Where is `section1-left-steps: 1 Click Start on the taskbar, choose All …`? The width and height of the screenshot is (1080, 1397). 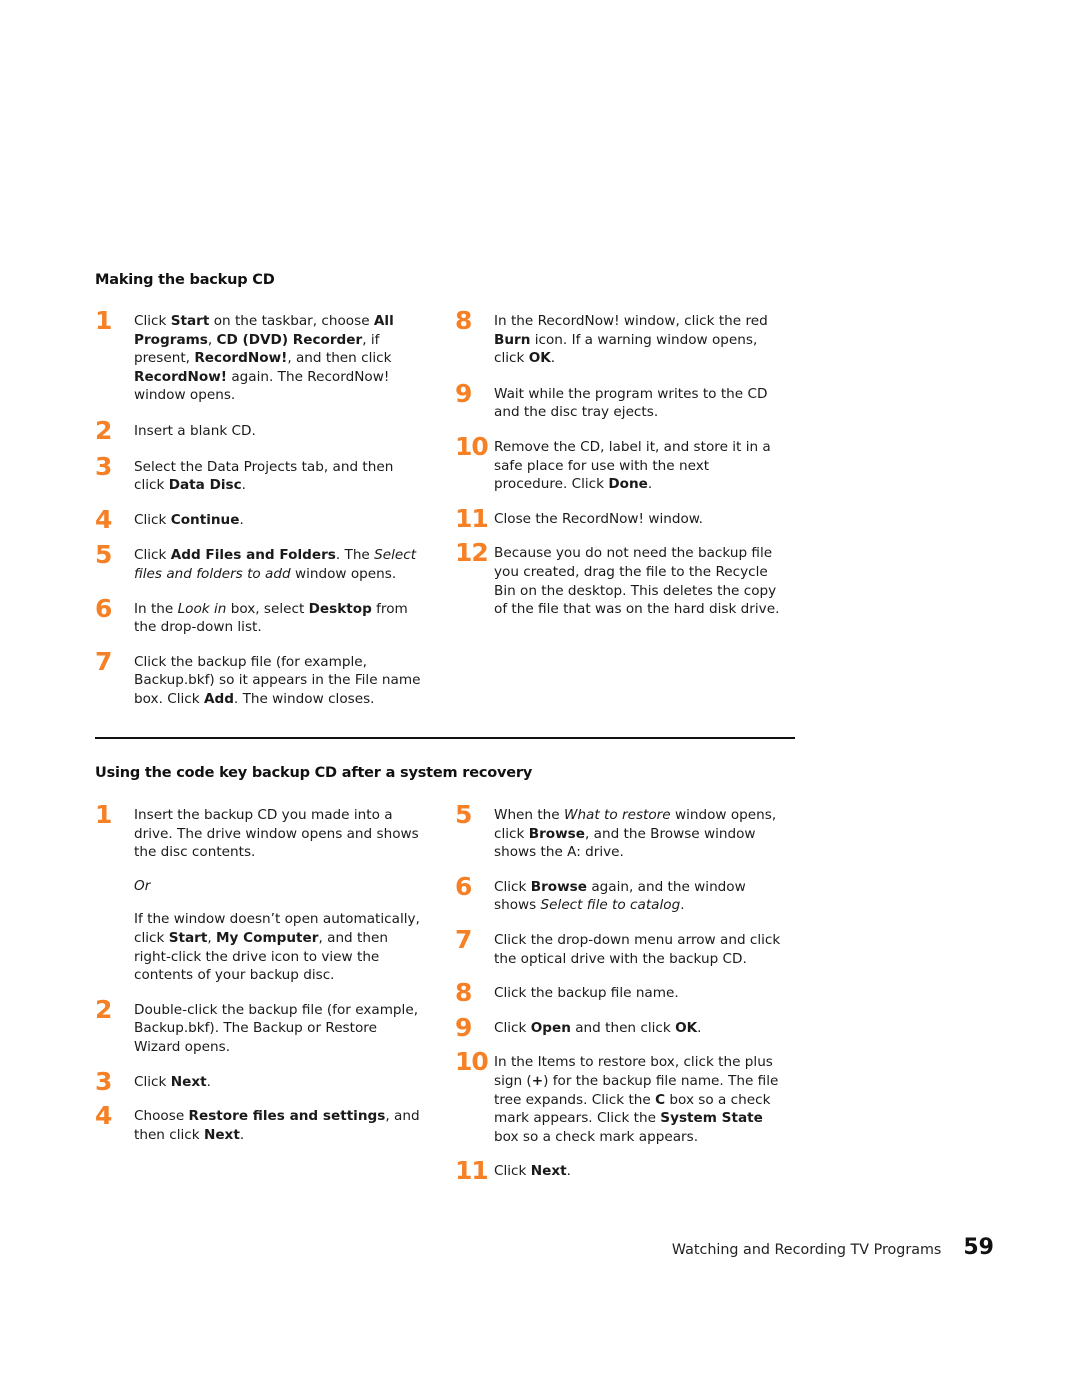 section1-left-steps: 1 Click Start on the taskbar, choose All … is located at coordinates (260, 508).